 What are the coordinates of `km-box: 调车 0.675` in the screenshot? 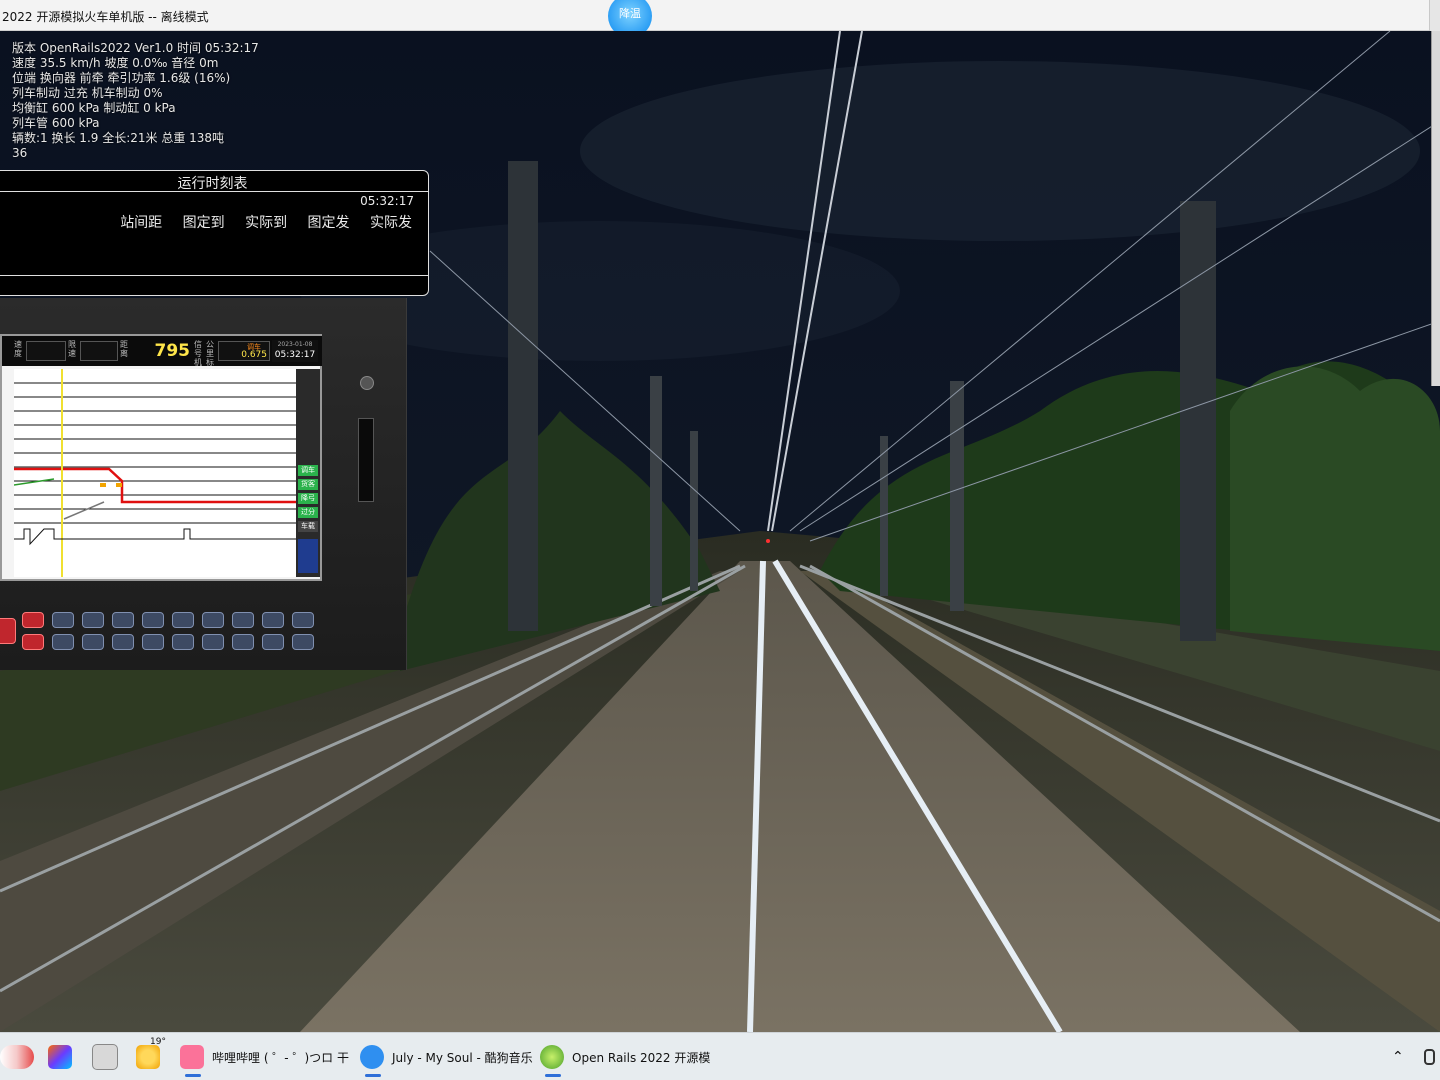 It's located at (244, 351).